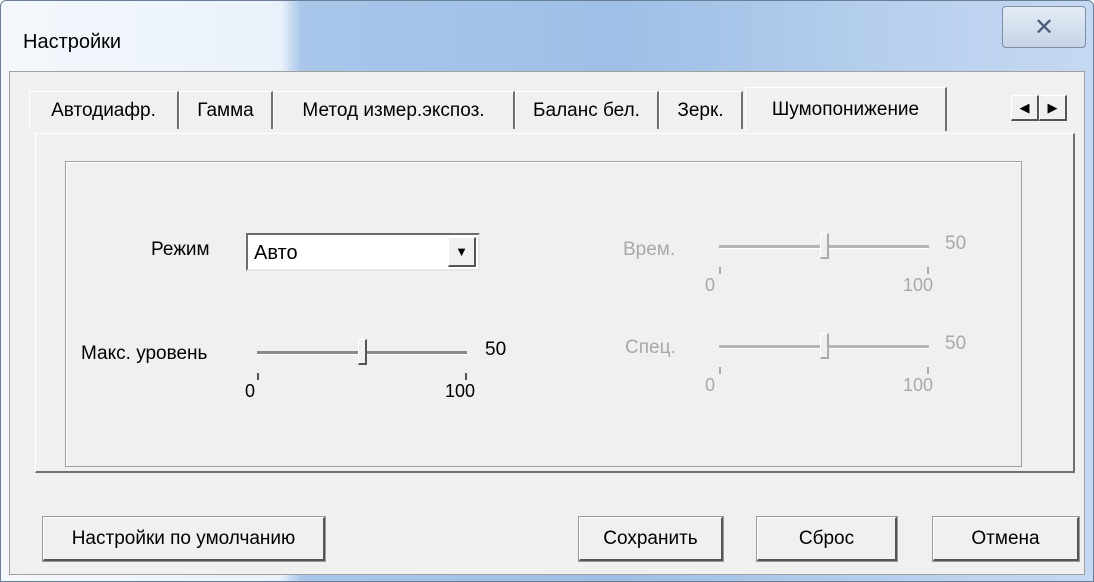  What do you see at coordinates (649, 249) in the screenshot?
I see `time-label: Врем.` at bounding box center [649, 249].